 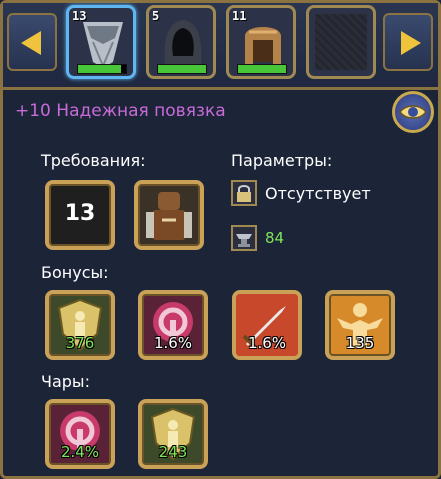 I want to click on cloth-bandage-icon, so click(x=103, y=45).